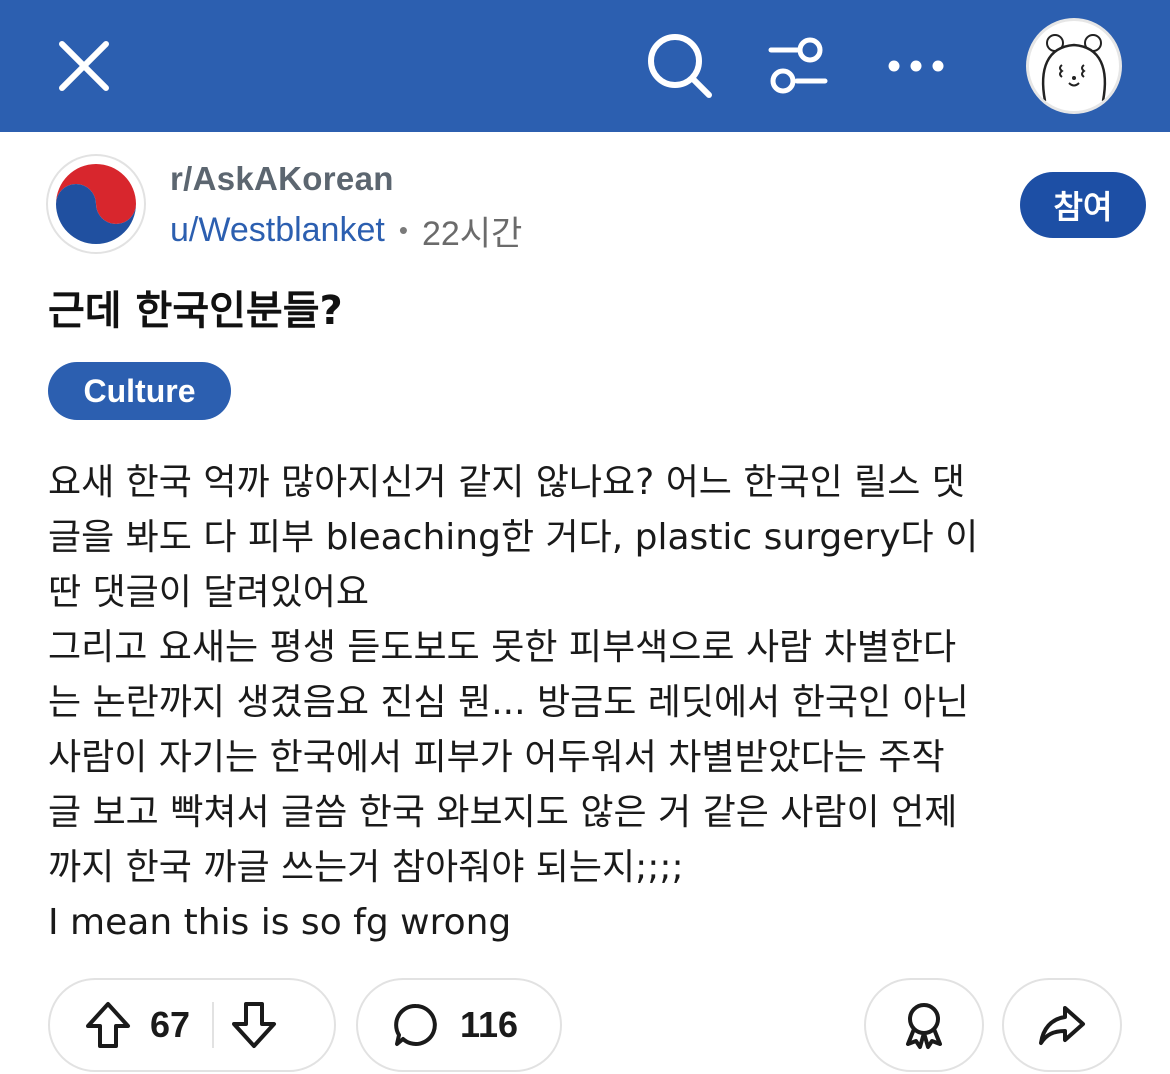  Describe the element at coordinates (170, 1024) in the screenshot. I see `upvote-count: 67` at that location.